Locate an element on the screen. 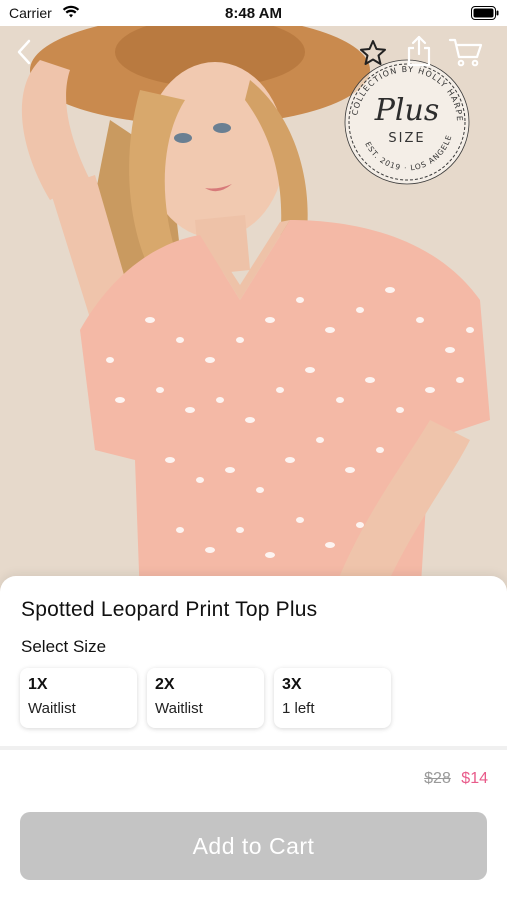 The height and width of the screenshot is (900, 507). stamp-plus-text: Plus is located at coordinates (407, 110).